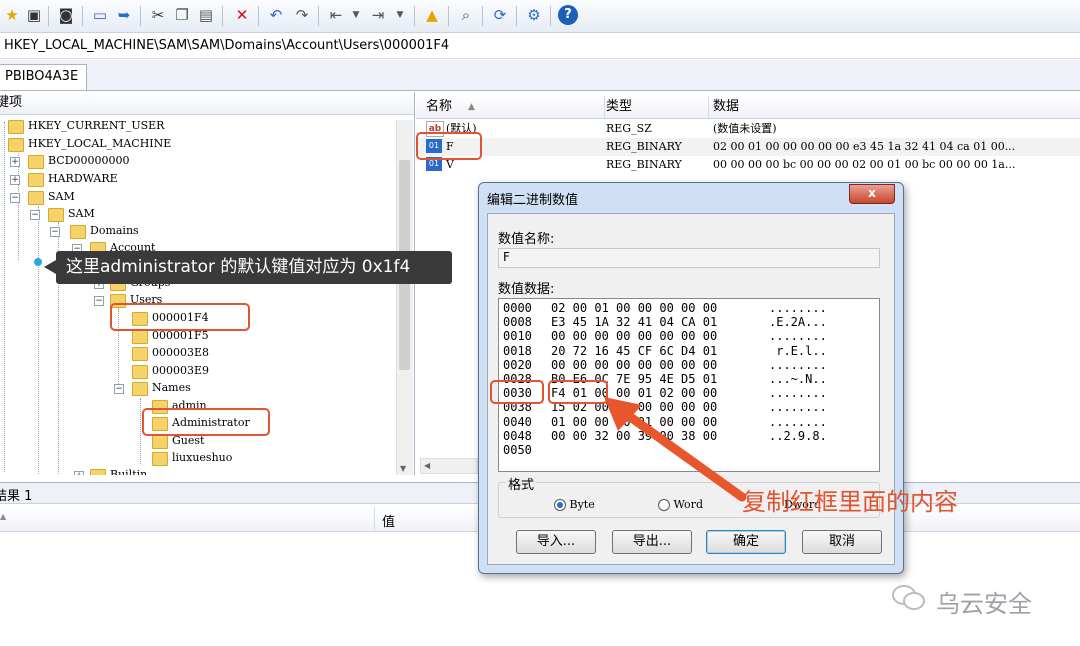  I want to click on forward-dropdown-icon: ▼, so click(400, 15).